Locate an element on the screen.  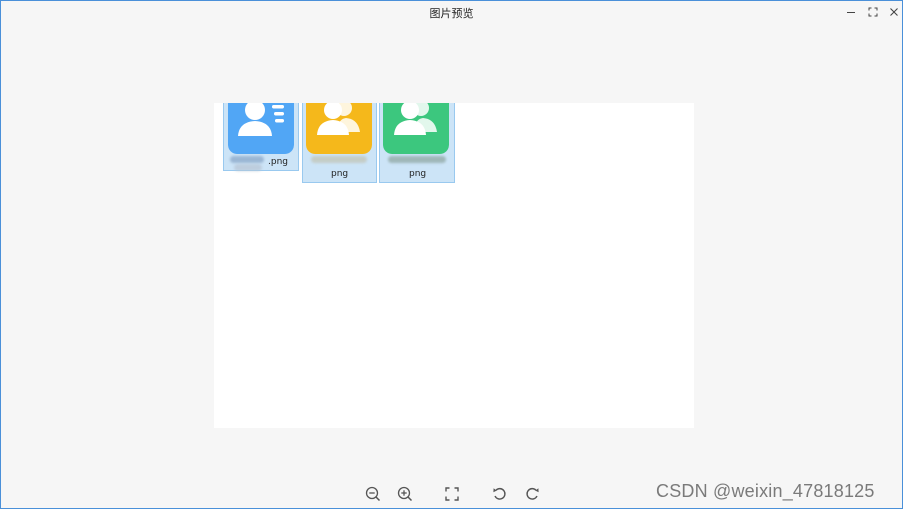
file-item: .png is located at coordinates (261, 137).